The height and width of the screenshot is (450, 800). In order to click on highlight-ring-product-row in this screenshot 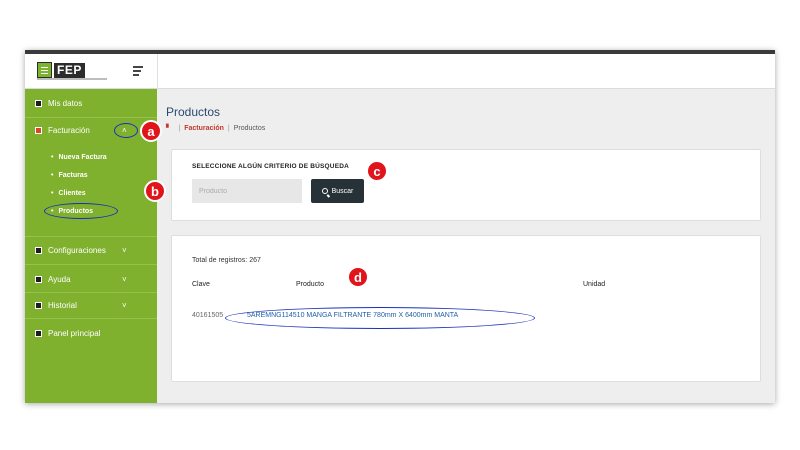, I will do `click(380, 318)`.